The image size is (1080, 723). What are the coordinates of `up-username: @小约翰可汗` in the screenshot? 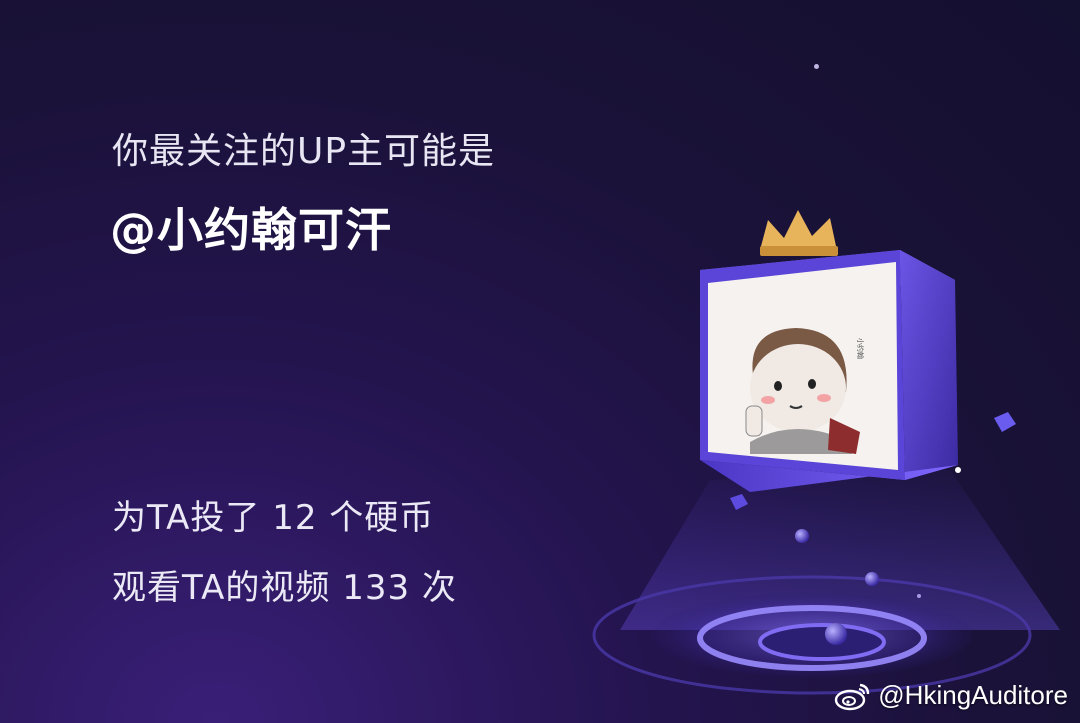 It's located at (251, 230).